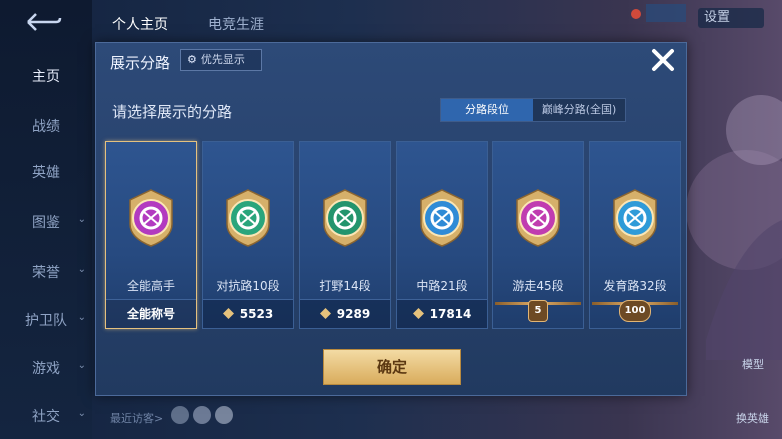 The width and height of the screenshot is (782, 439). I want to click on swap-hero-label: 换英雄, so click(752, 418).